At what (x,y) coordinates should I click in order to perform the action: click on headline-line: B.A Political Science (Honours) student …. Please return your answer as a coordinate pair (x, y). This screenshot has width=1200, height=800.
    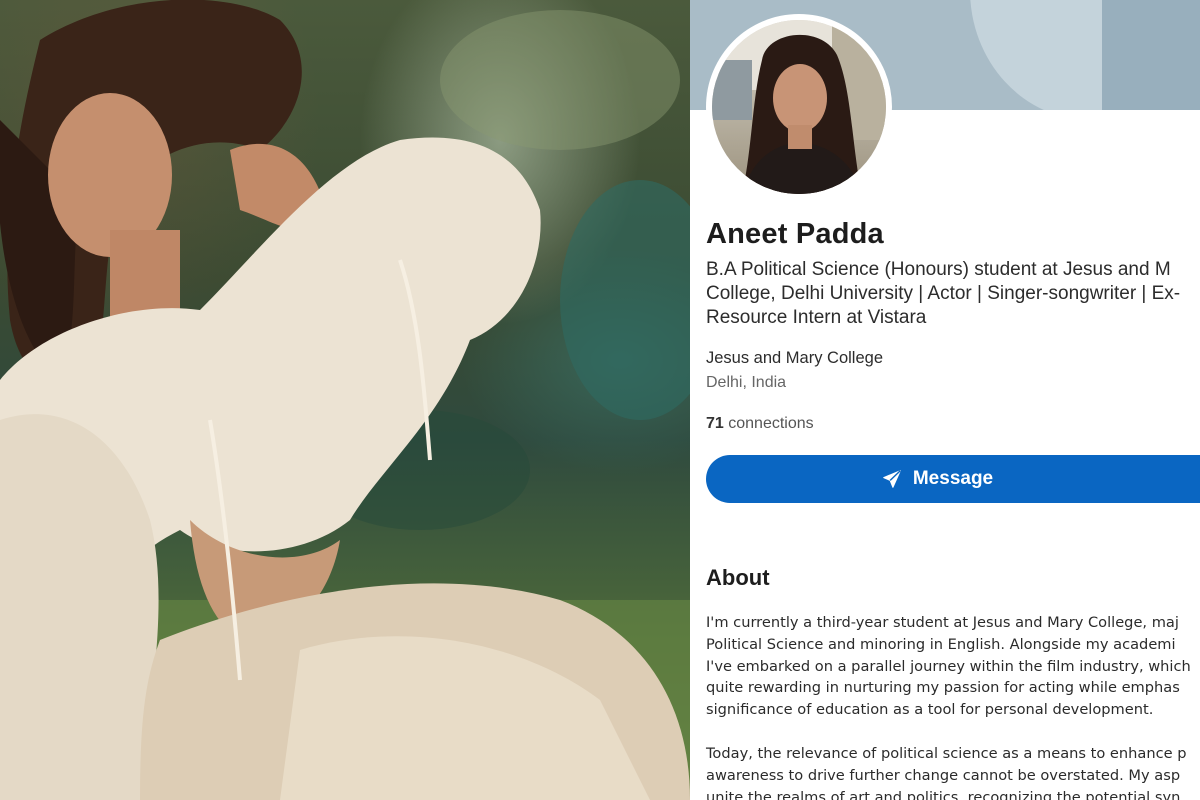
    Looking at the image, I should click on (938, 269).